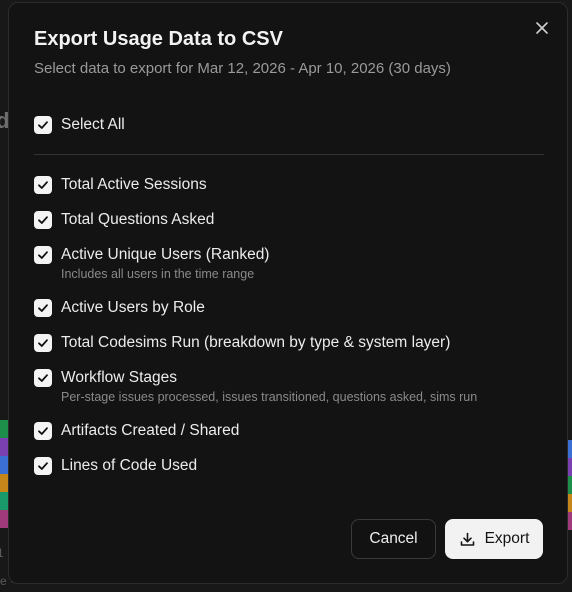  What do you see at coordinates (93, 124) in the screenshot?
I see `select-all-label: Select All` at bounding box center [93, 124].